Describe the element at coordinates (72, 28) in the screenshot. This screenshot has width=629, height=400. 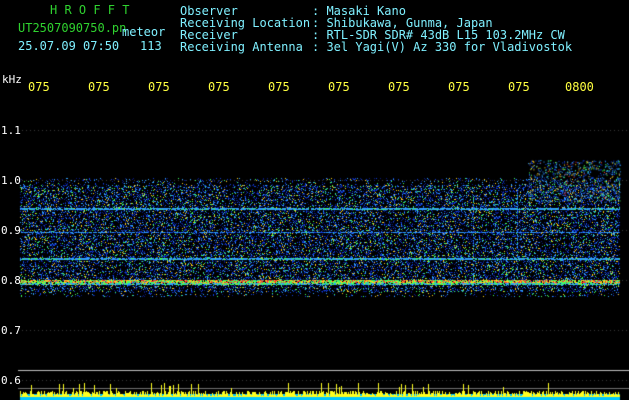
I see `file-name: UT2507090750.pn` at that location.